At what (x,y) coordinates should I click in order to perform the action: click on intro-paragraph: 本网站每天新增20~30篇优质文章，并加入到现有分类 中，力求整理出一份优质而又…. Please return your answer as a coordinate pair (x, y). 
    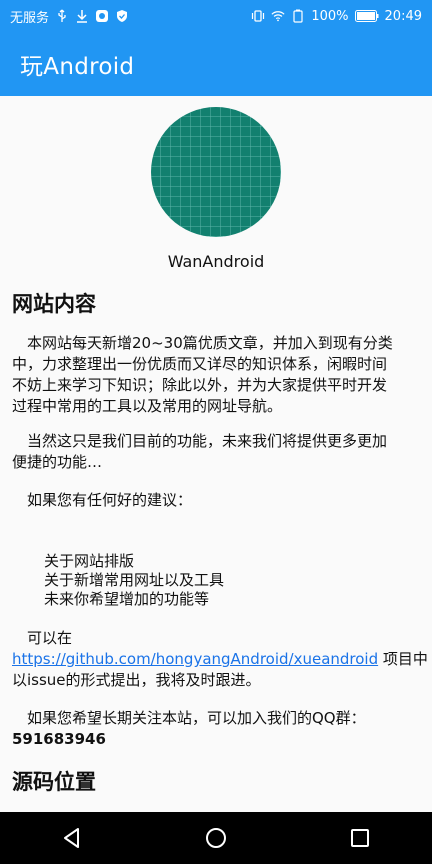
    Looking at the image, I should click on (222, 375).